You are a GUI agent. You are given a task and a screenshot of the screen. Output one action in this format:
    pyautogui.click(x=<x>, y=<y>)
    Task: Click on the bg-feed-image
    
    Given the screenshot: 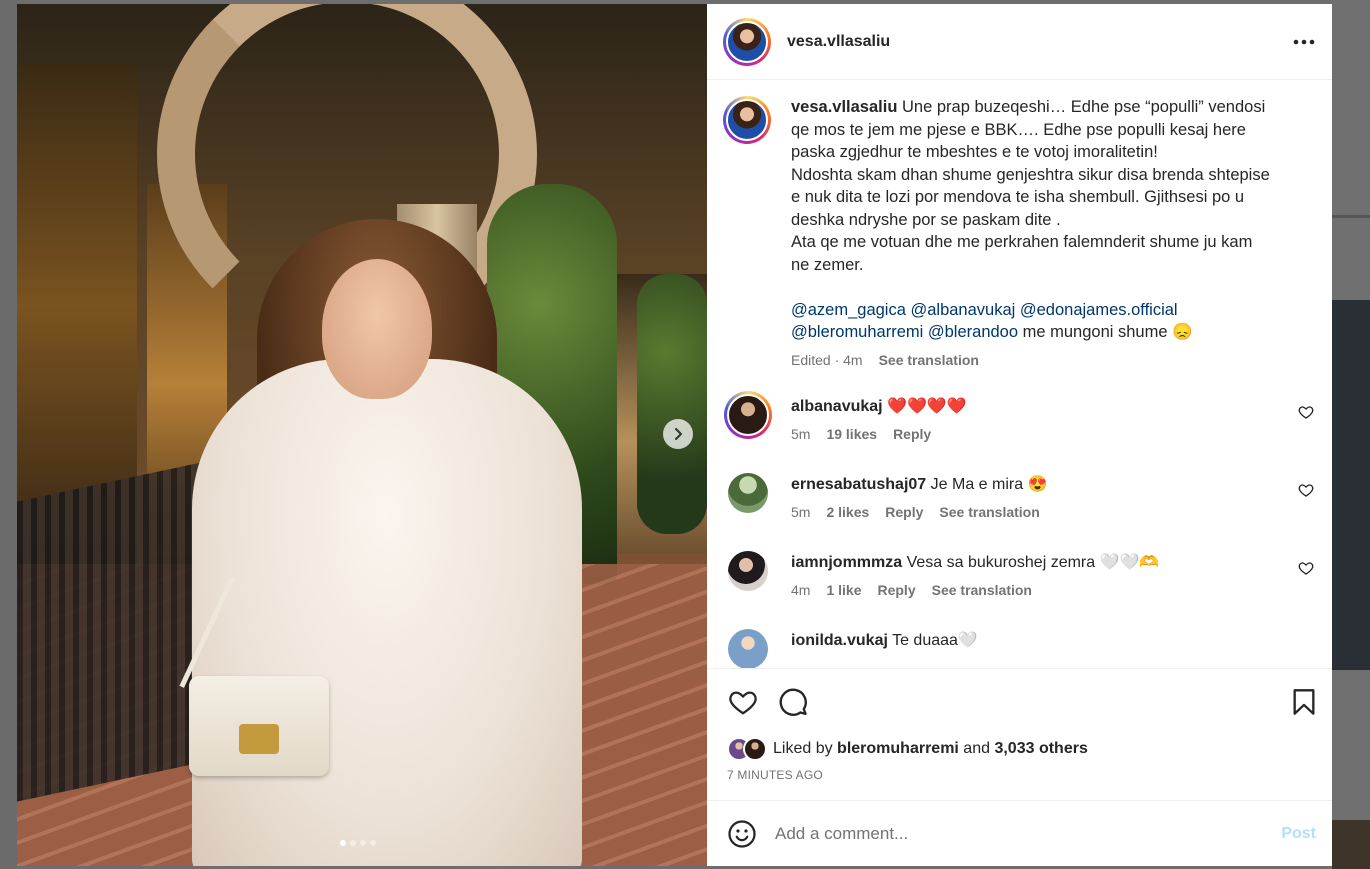 What is the action you would take?
    pyautogui.click(x=1351, y=485)
    